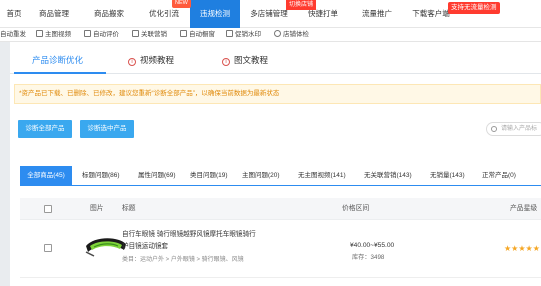 The image size is (541, 286). What do you see at coordinates (109, 14) in the screenshot?
I see `nav-product-move: 商品搬家` at bounding box center [109, 14].